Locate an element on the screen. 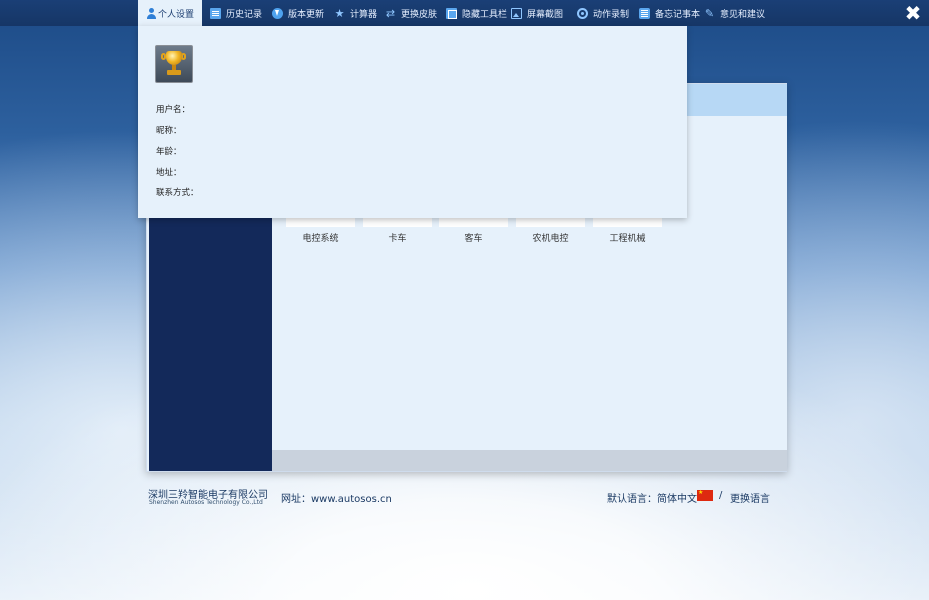  age-label: 年龄： is located at coordinates (169, 152).